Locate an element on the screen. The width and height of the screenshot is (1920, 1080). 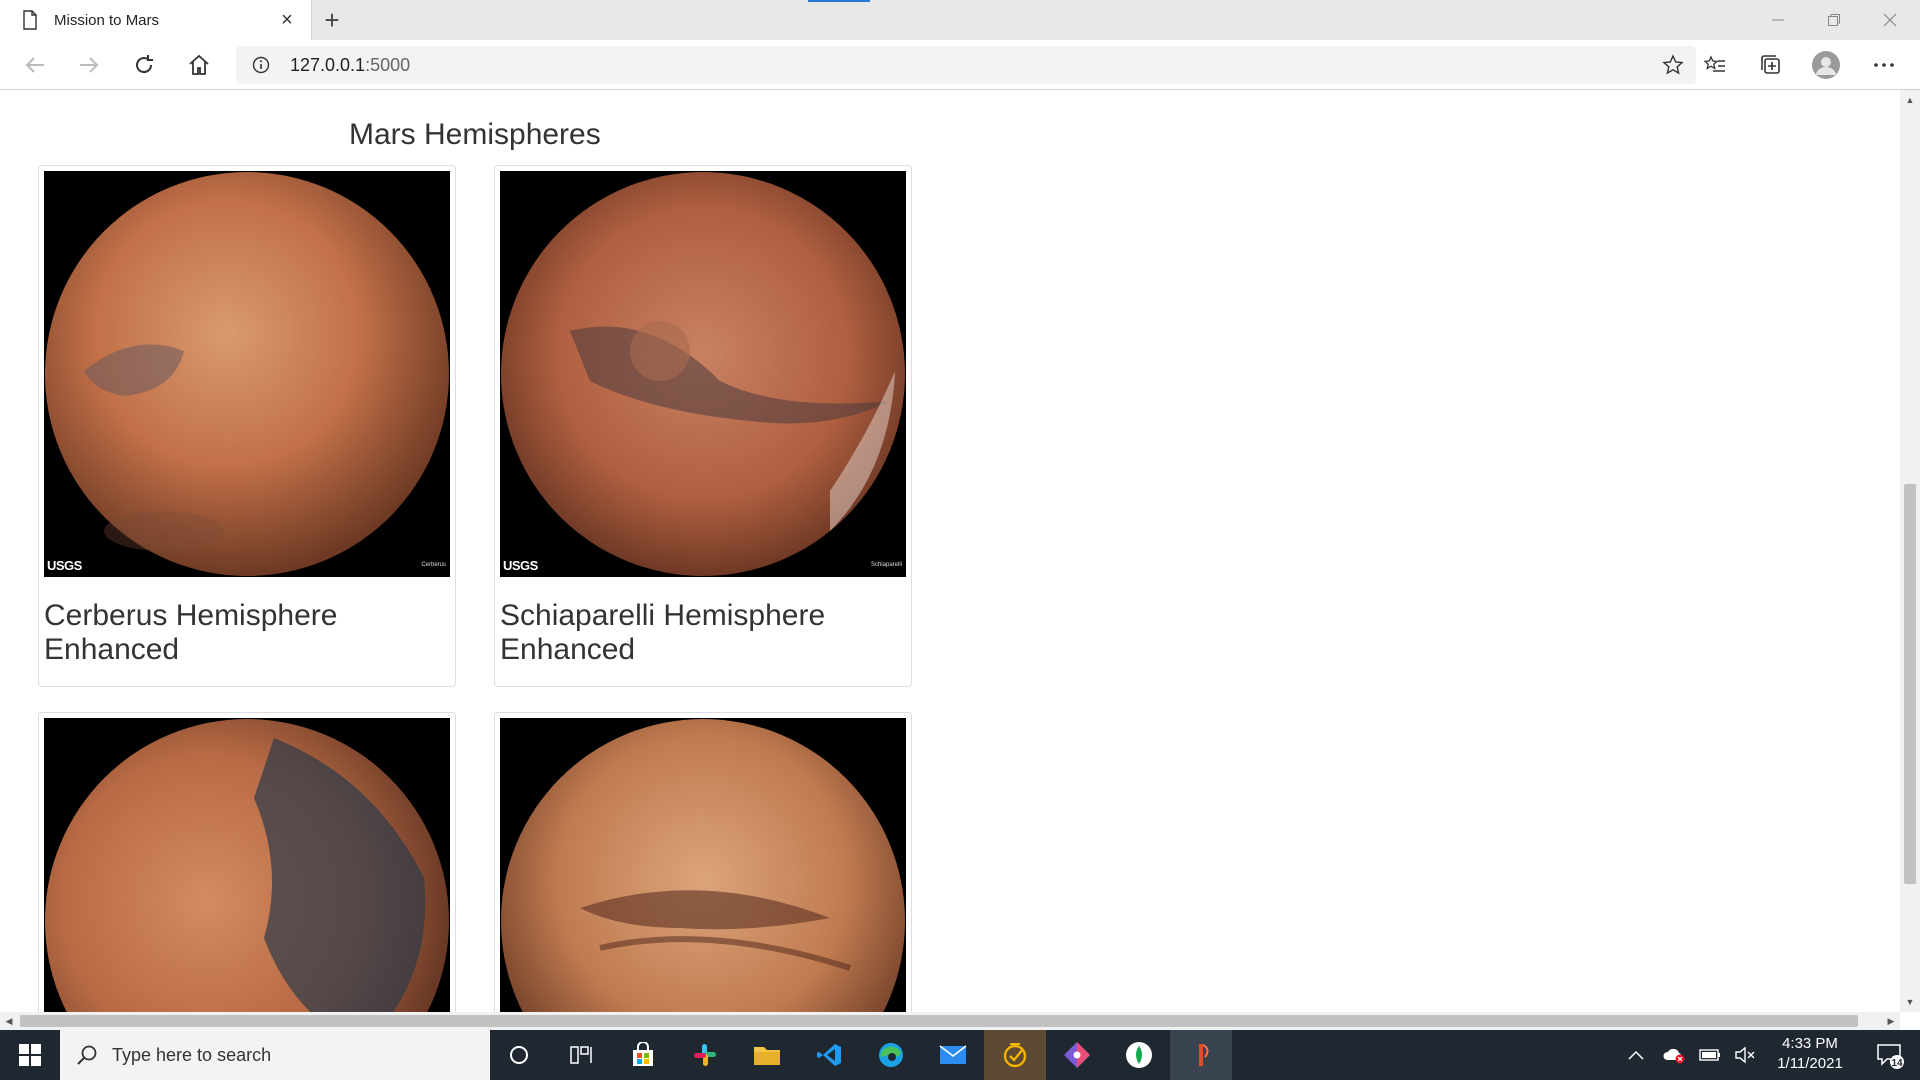
file-explorer-app is located at coordinates (767, 1055).